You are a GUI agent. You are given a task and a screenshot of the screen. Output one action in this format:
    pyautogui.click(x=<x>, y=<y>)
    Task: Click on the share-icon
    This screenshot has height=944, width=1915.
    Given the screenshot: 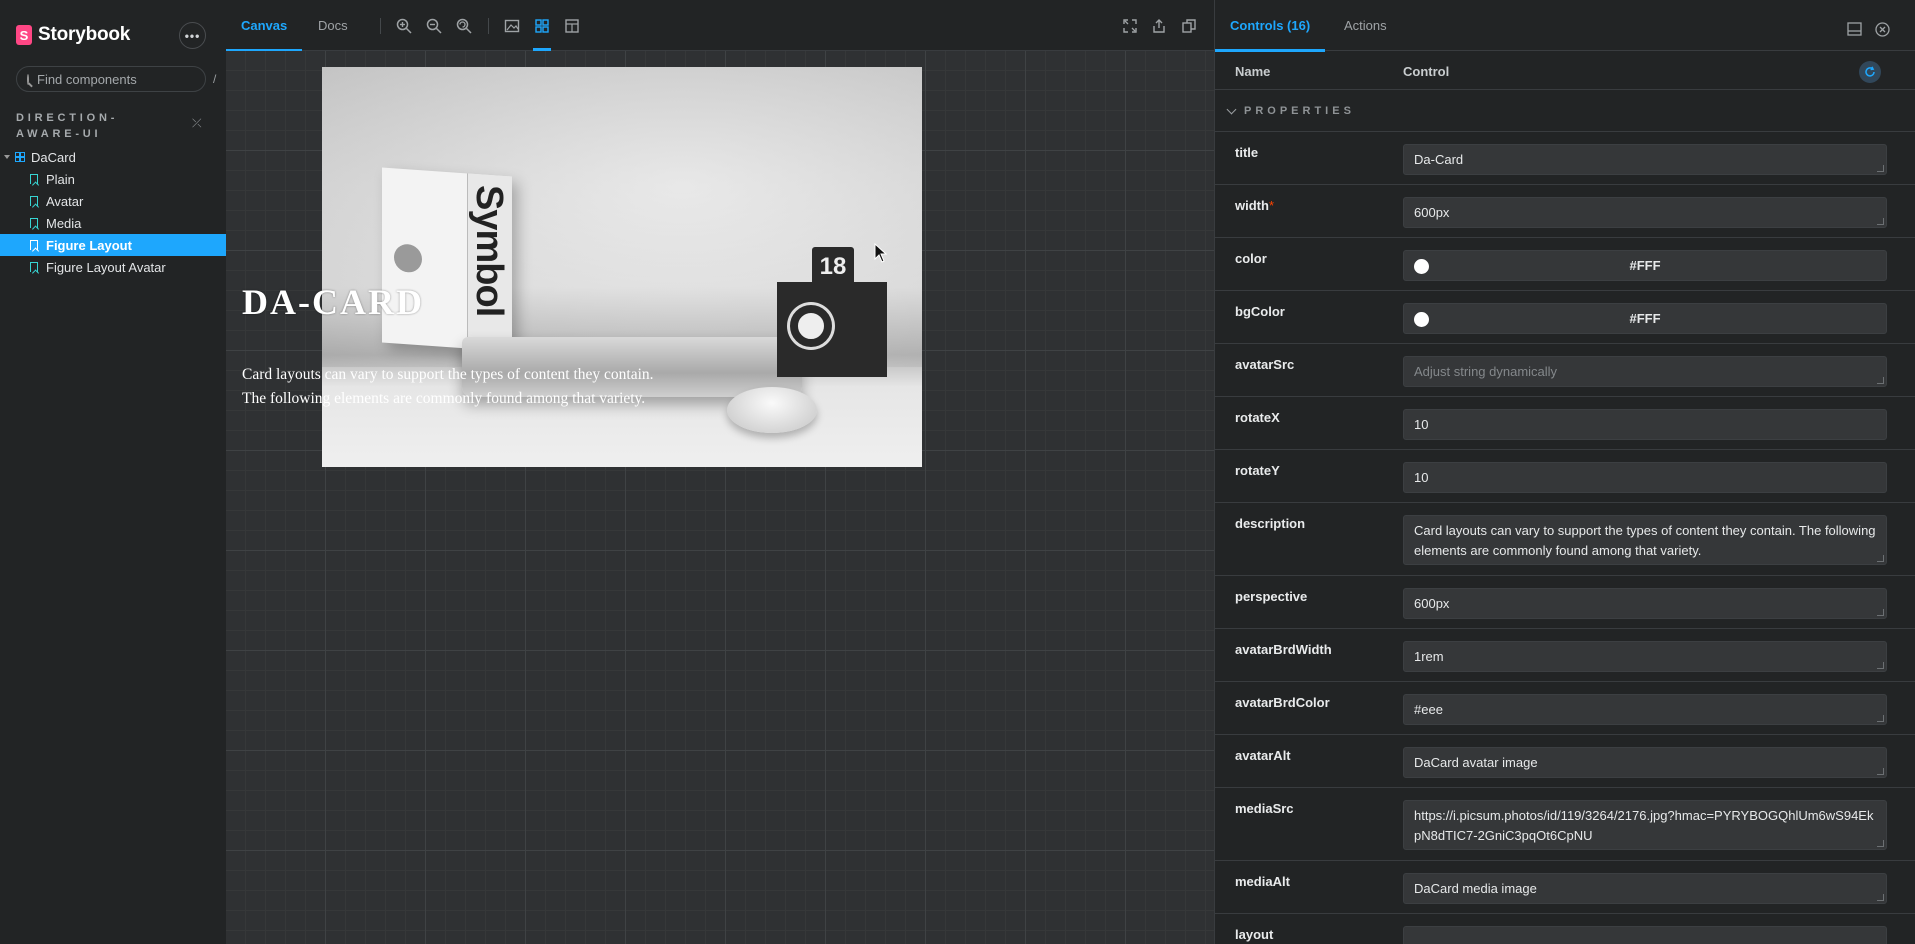 What is the action you would take?
    pyautogui.click(x=1159, y=26)
    